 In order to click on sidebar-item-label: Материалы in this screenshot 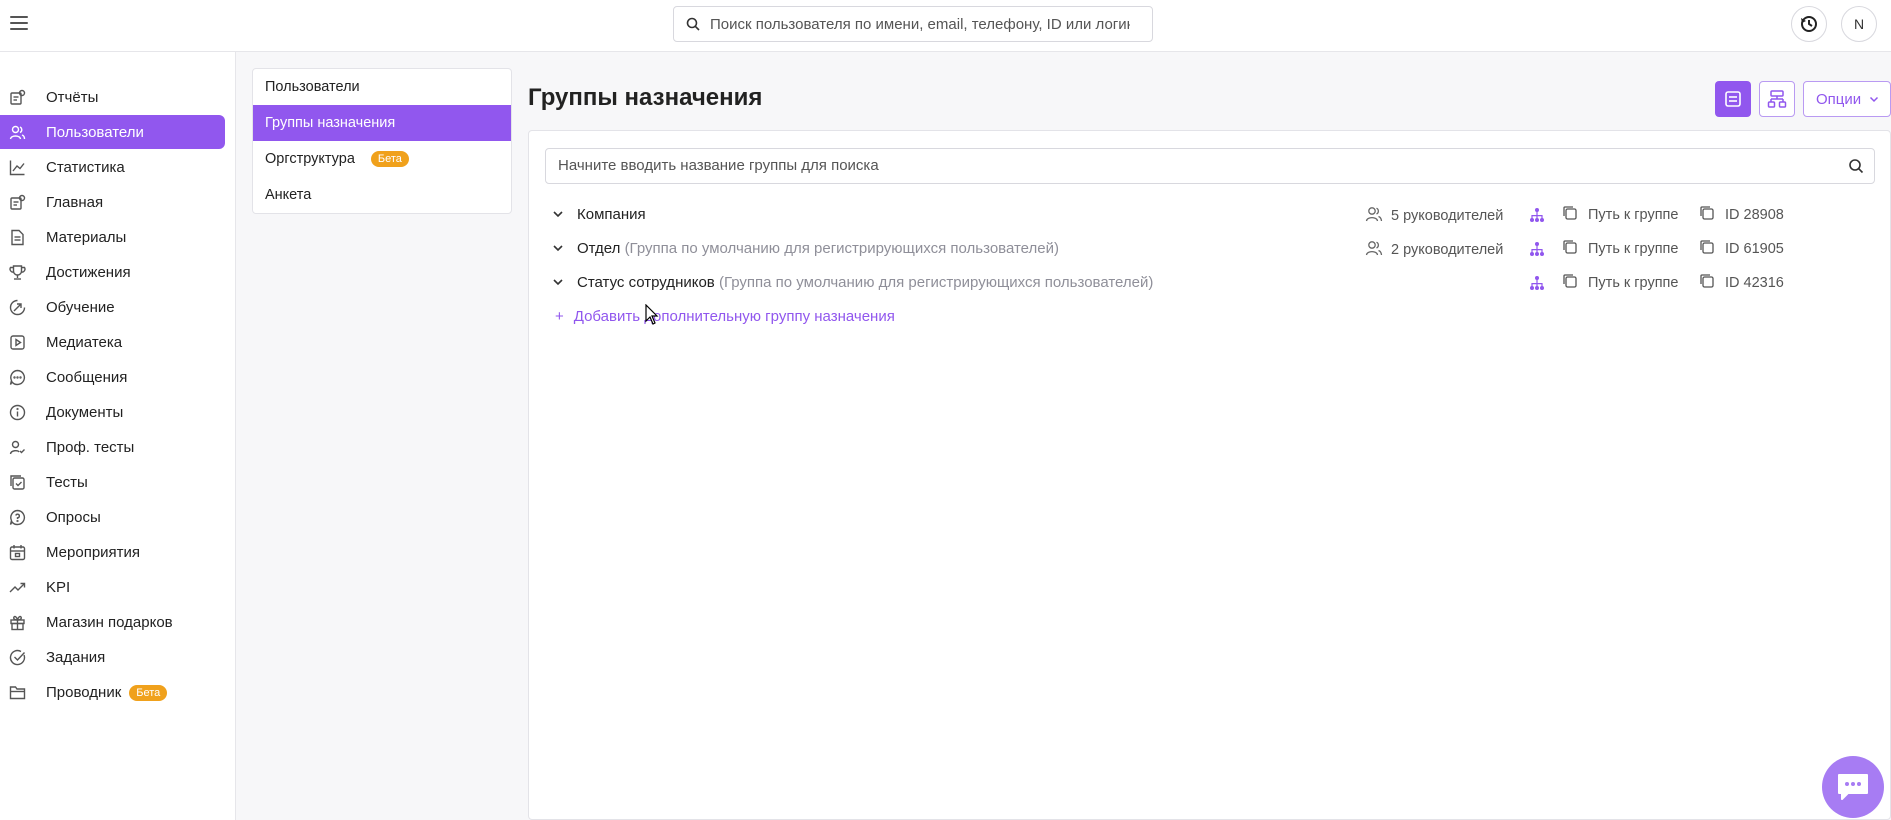, I will do `click(86, 237)`.